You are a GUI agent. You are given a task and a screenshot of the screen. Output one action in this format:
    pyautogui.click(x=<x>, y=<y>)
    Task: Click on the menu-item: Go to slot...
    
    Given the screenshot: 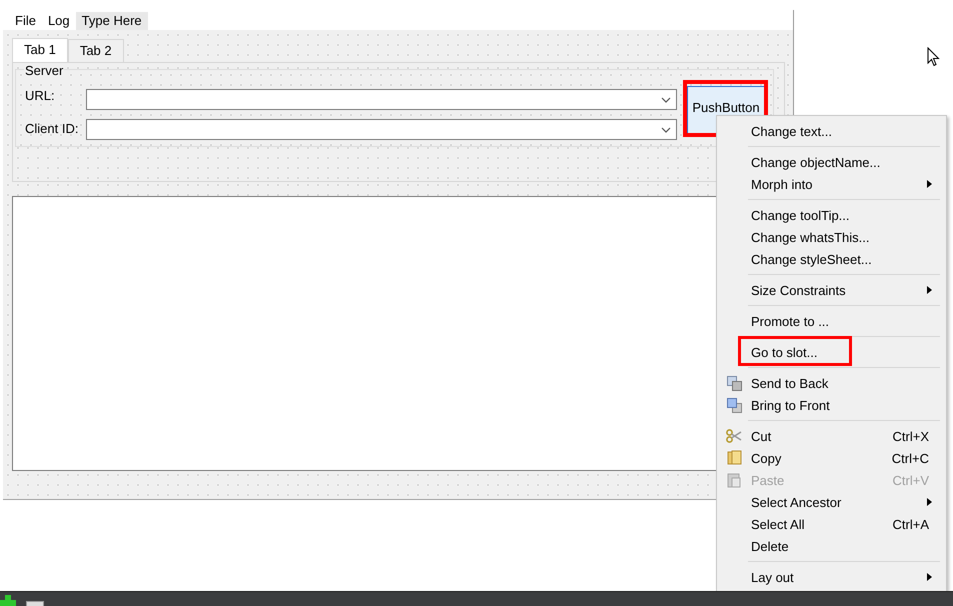 What is the action you would take?
    pyautogui.click(x=831, y=352)
    